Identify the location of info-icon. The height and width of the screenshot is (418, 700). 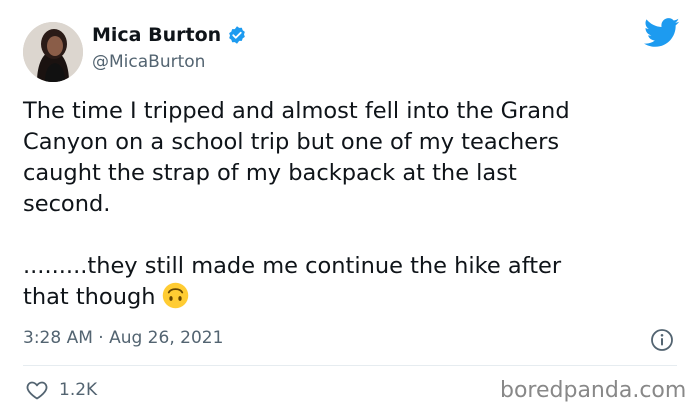
(662, 340).